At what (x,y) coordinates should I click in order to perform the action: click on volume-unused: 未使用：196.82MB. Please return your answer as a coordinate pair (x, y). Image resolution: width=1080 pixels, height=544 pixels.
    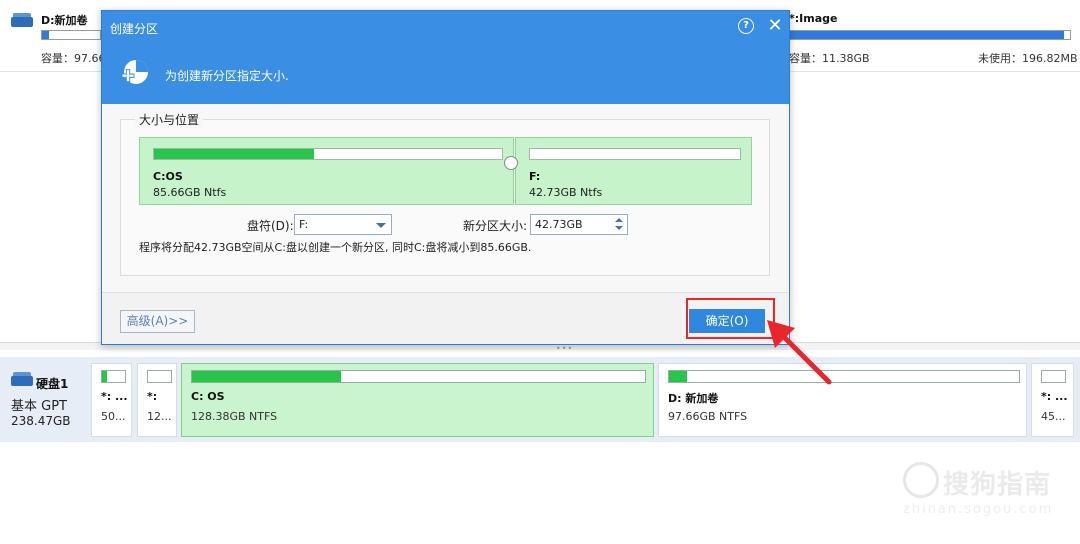
    Looking at the image, I should click on (1028, 58).